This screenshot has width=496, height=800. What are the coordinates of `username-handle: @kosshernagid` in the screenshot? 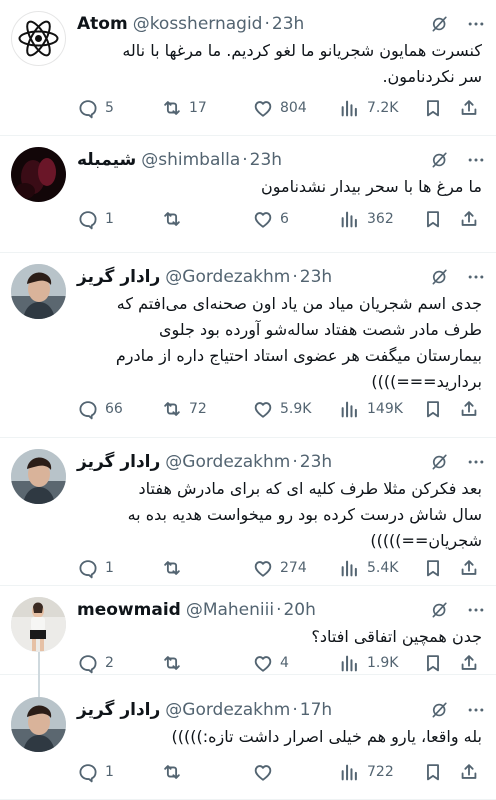 It's located at (198, 24).